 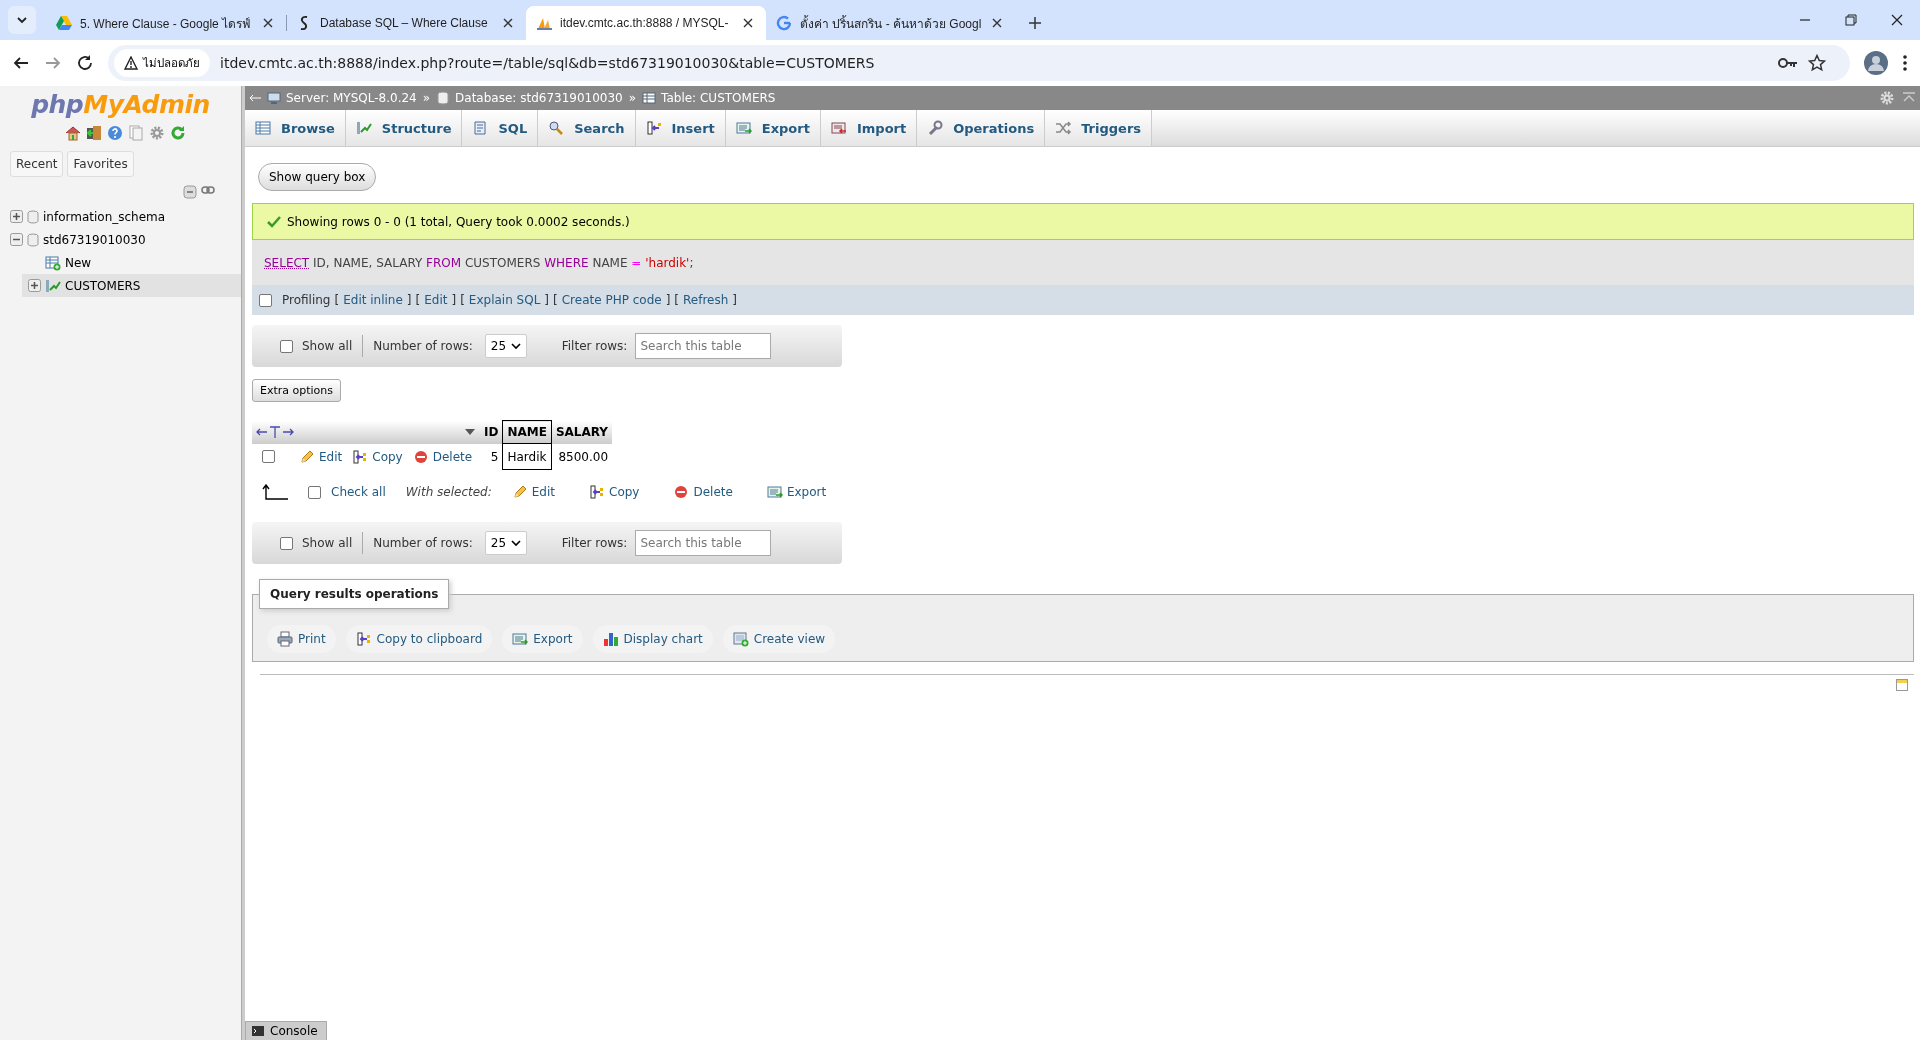 I want to click on tree-item: information_schema, so click(x=120, y=216).